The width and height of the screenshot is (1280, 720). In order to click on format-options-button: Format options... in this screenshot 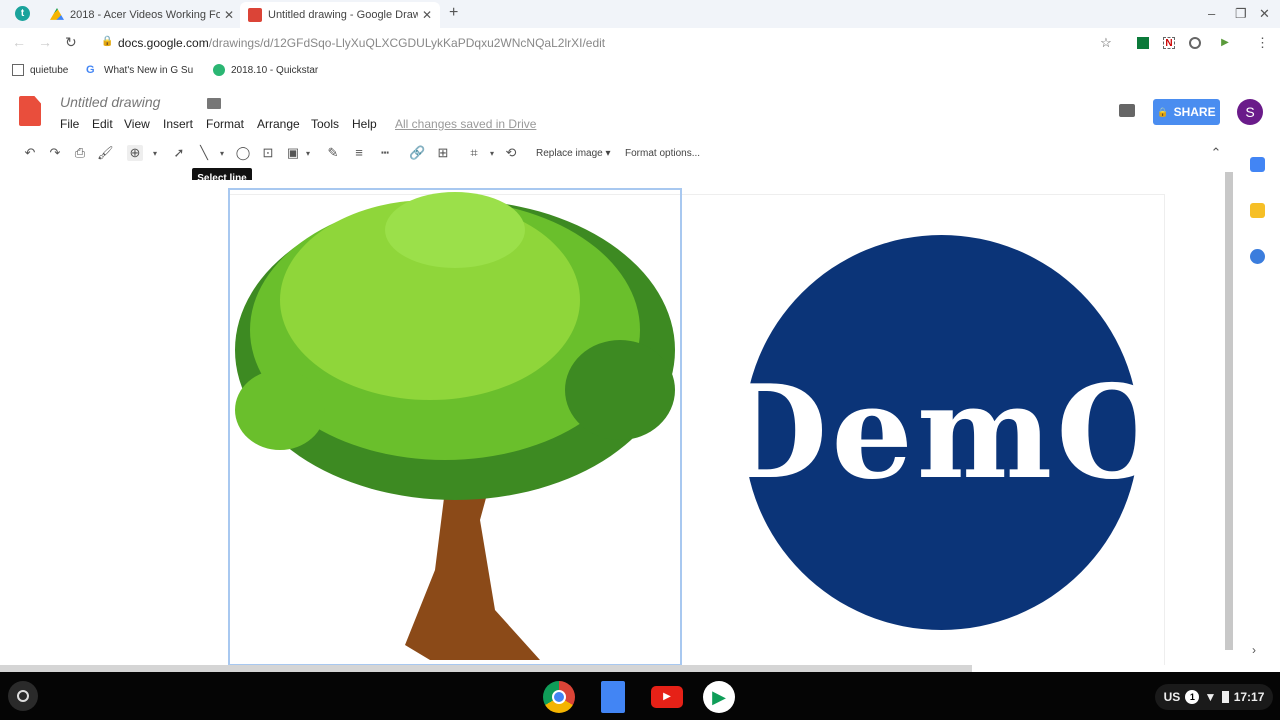, I will do `click(662, 153)`.